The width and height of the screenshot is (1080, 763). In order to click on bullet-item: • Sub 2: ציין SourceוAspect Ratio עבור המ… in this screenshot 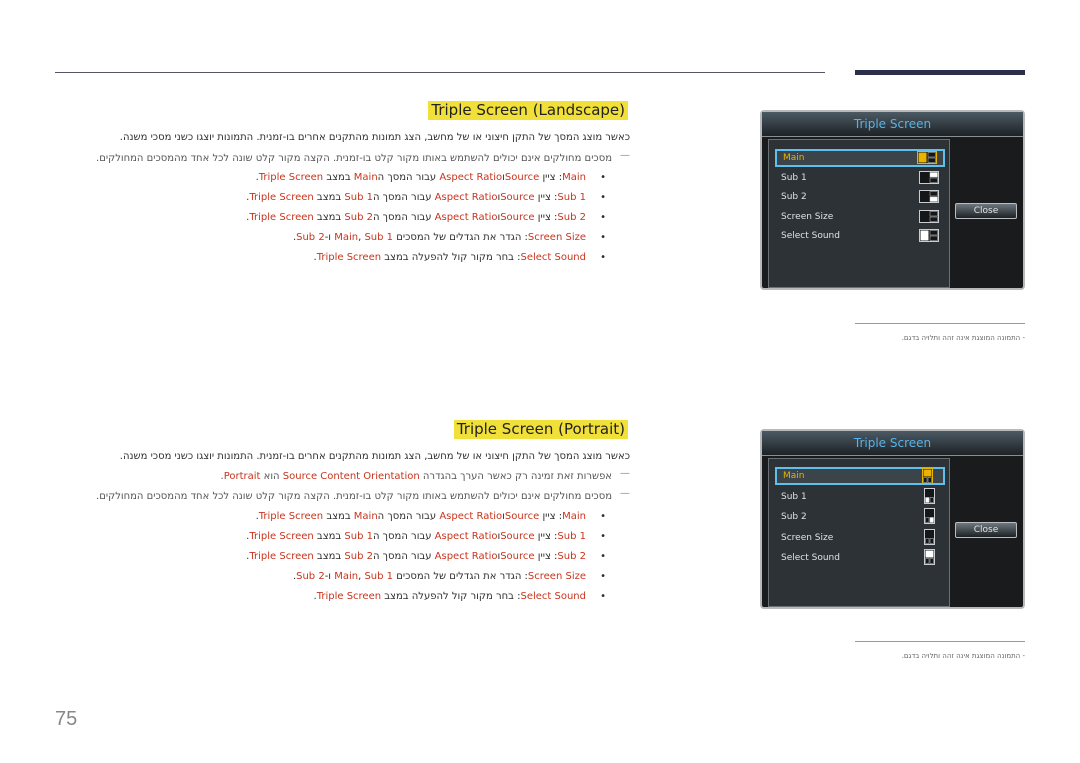, I will do `click(427, 556)`.